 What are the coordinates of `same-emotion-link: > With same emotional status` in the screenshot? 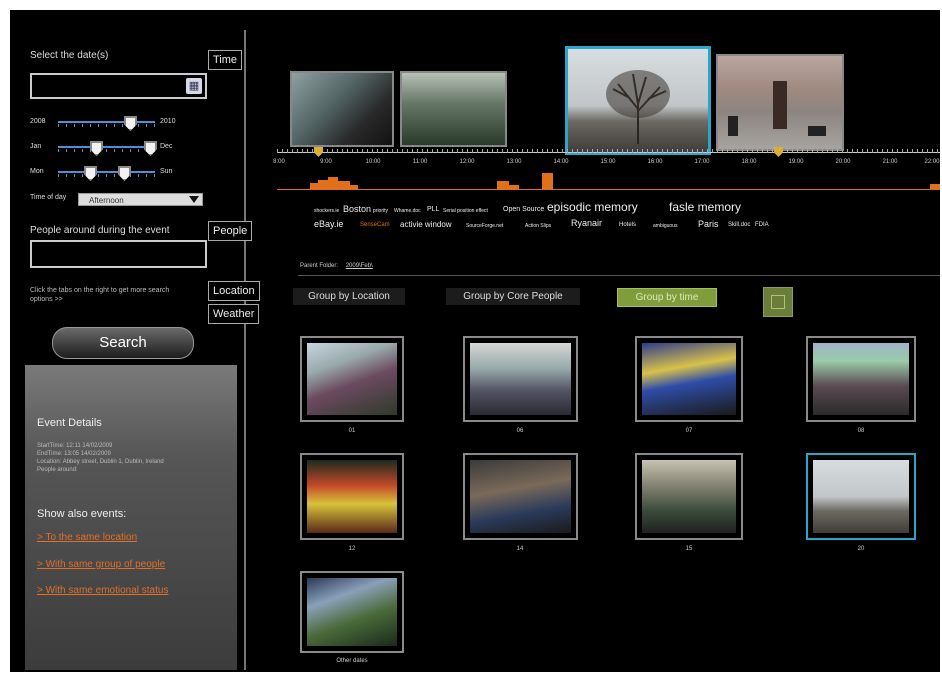 It's located at (102, 590).